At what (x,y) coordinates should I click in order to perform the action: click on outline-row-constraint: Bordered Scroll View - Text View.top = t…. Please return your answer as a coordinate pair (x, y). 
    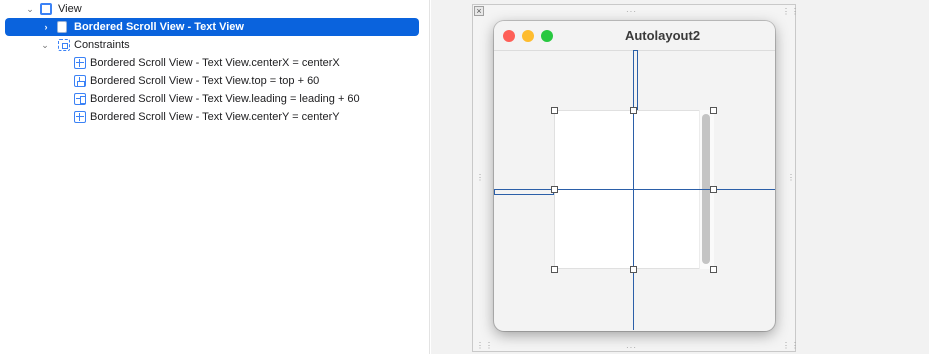
    Looking at the image, I should click on (215, 81).